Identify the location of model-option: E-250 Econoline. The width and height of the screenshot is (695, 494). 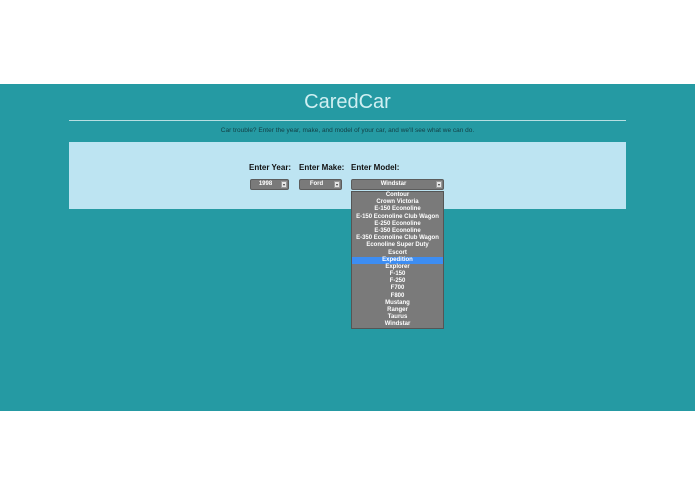
(397, 224).